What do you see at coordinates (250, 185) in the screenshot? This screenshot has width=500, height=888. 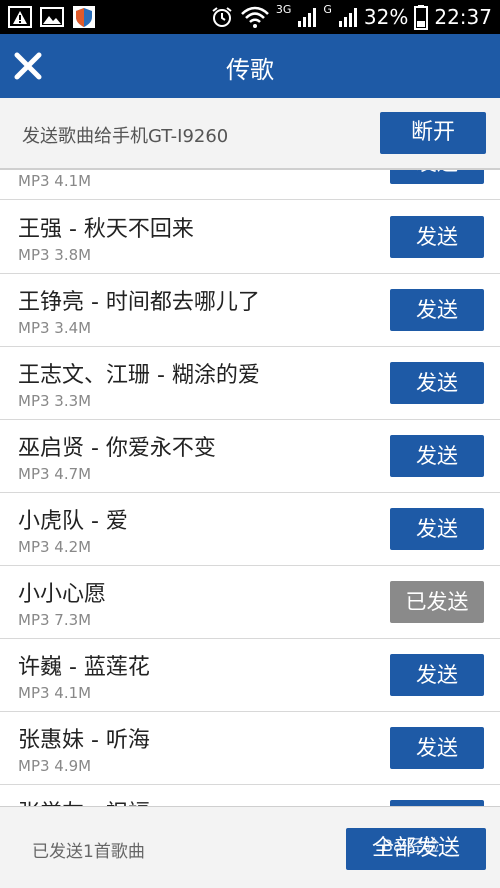 I see `list-item: MP3 4.1M 发送` at bounding box center [250, 185].